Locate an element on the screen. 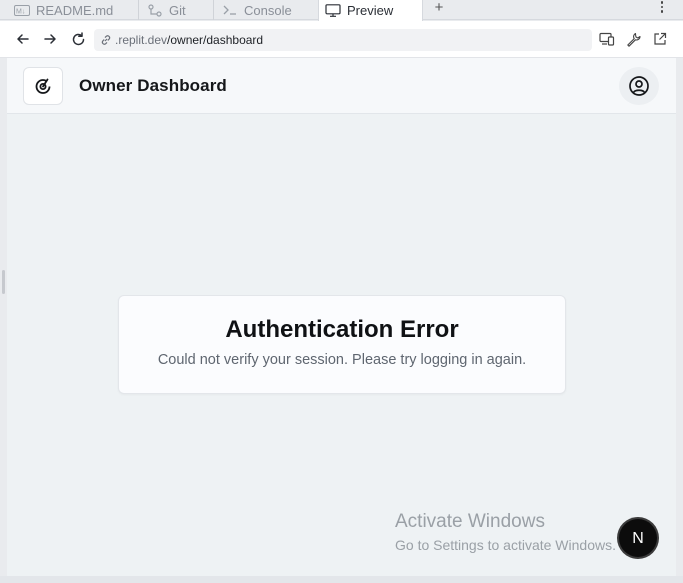 This screenshot has width=683, height=583. devices-button is located at coordinates (607, 39).